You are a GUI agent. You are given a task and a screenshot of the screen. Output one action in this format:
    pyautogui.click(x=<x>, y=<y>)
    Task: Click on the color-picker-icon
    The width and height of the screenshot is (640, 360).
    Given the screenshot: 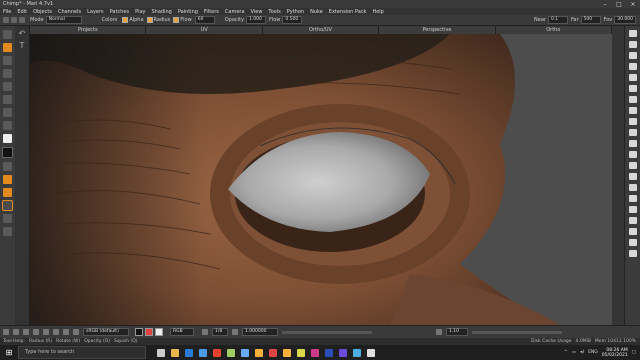 What is the action you would take?
    pyautogui.click(x=633, y=242)
    